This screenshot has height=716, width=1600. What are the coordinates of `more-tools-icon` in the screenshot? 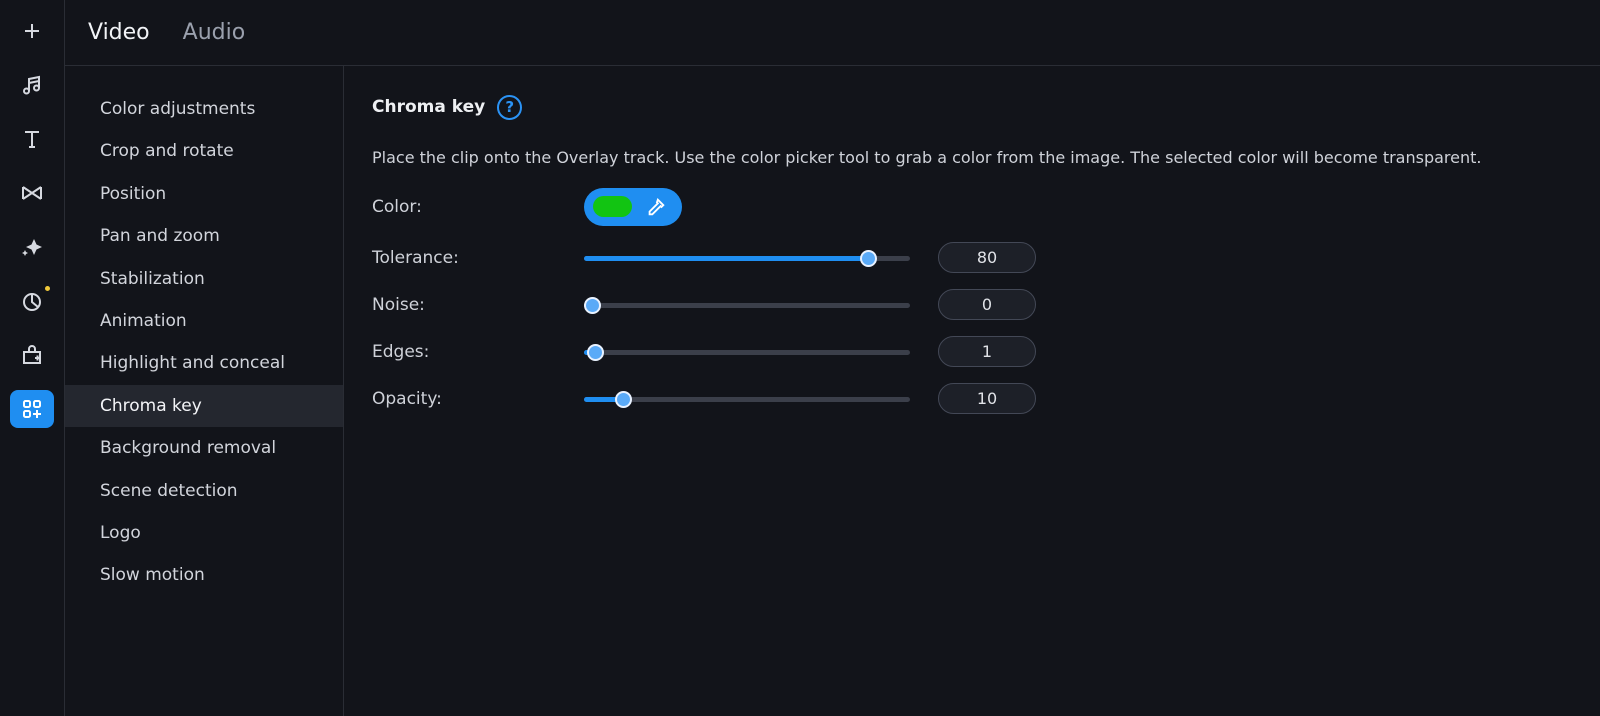 It's located at (32, 409).